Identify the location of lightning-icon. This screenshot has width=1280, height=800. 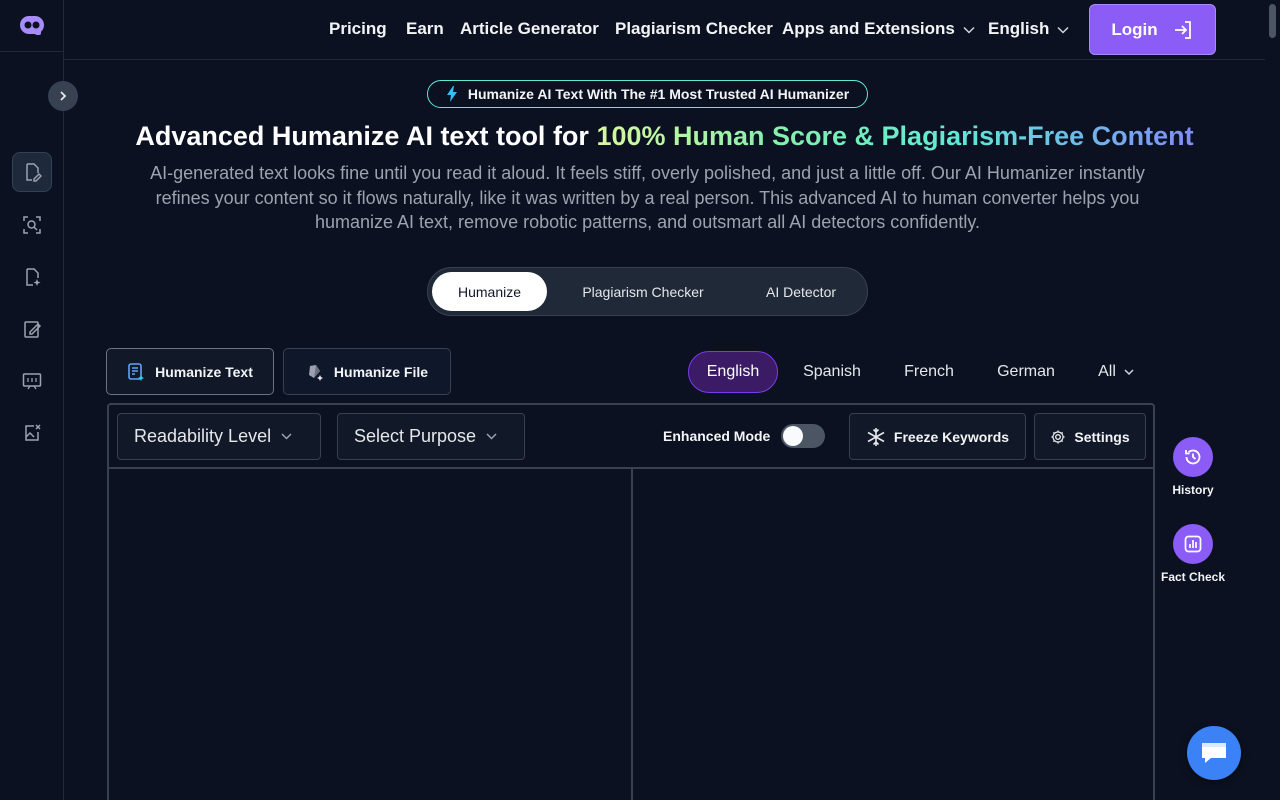
(451, 94).